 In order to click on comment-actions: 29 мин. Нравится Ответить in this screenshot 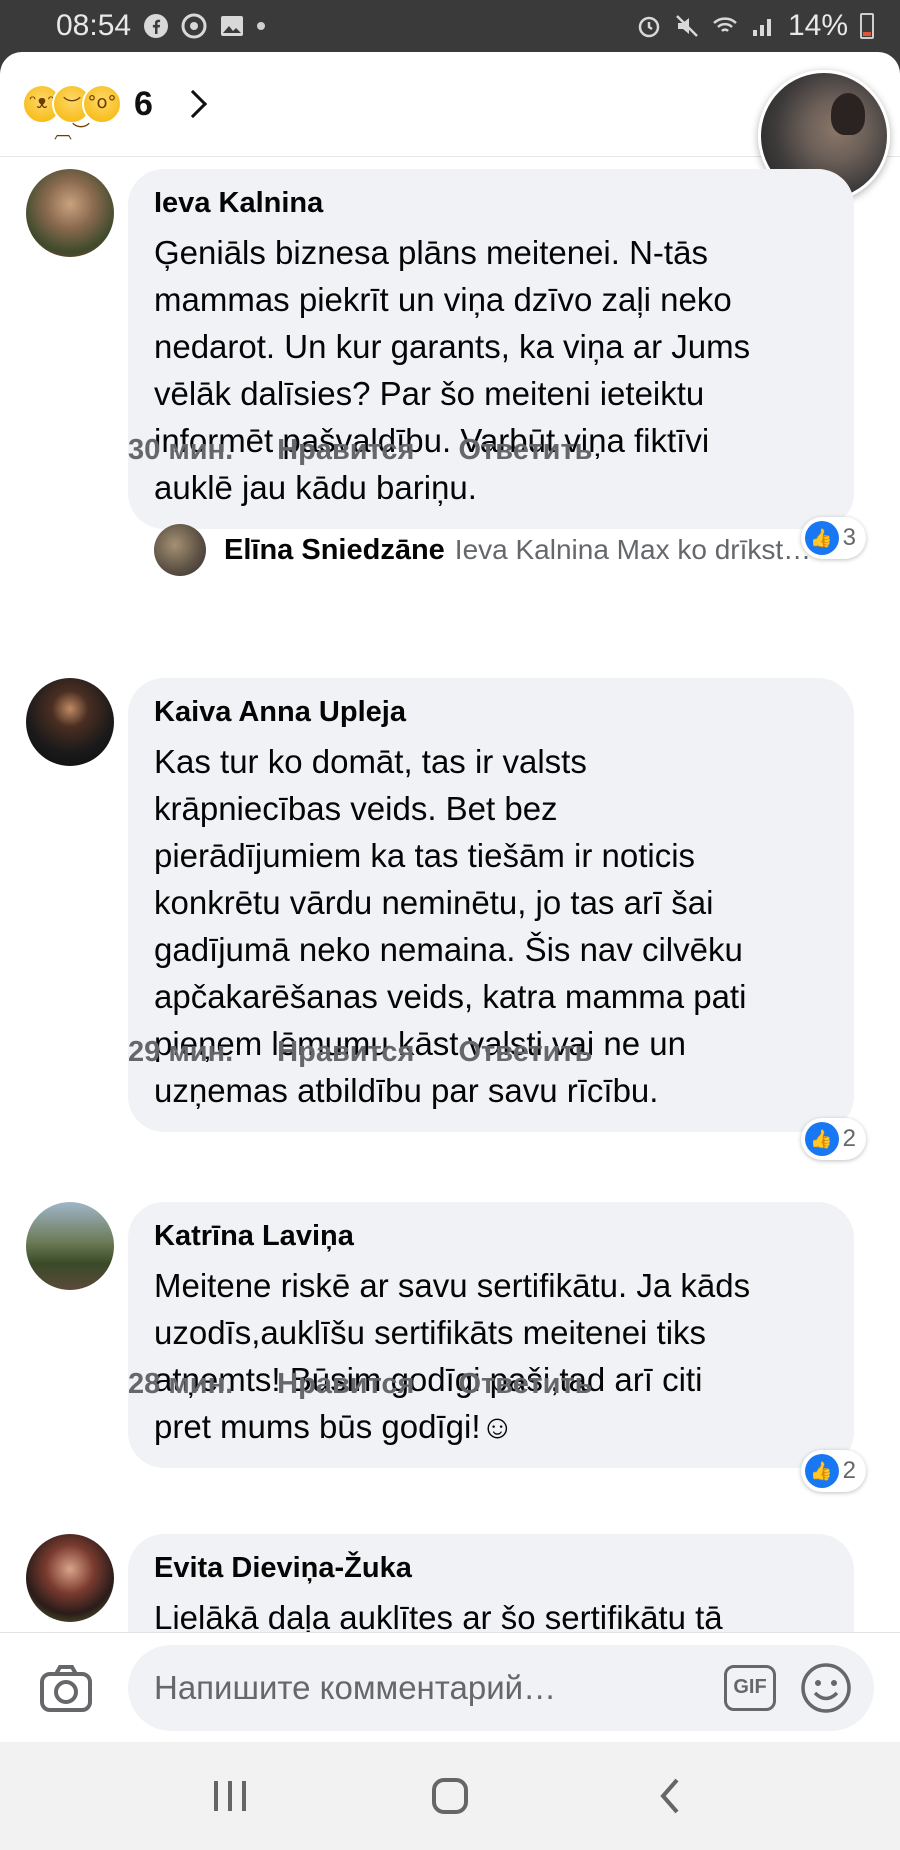, I will do `click(360, 1052)`.